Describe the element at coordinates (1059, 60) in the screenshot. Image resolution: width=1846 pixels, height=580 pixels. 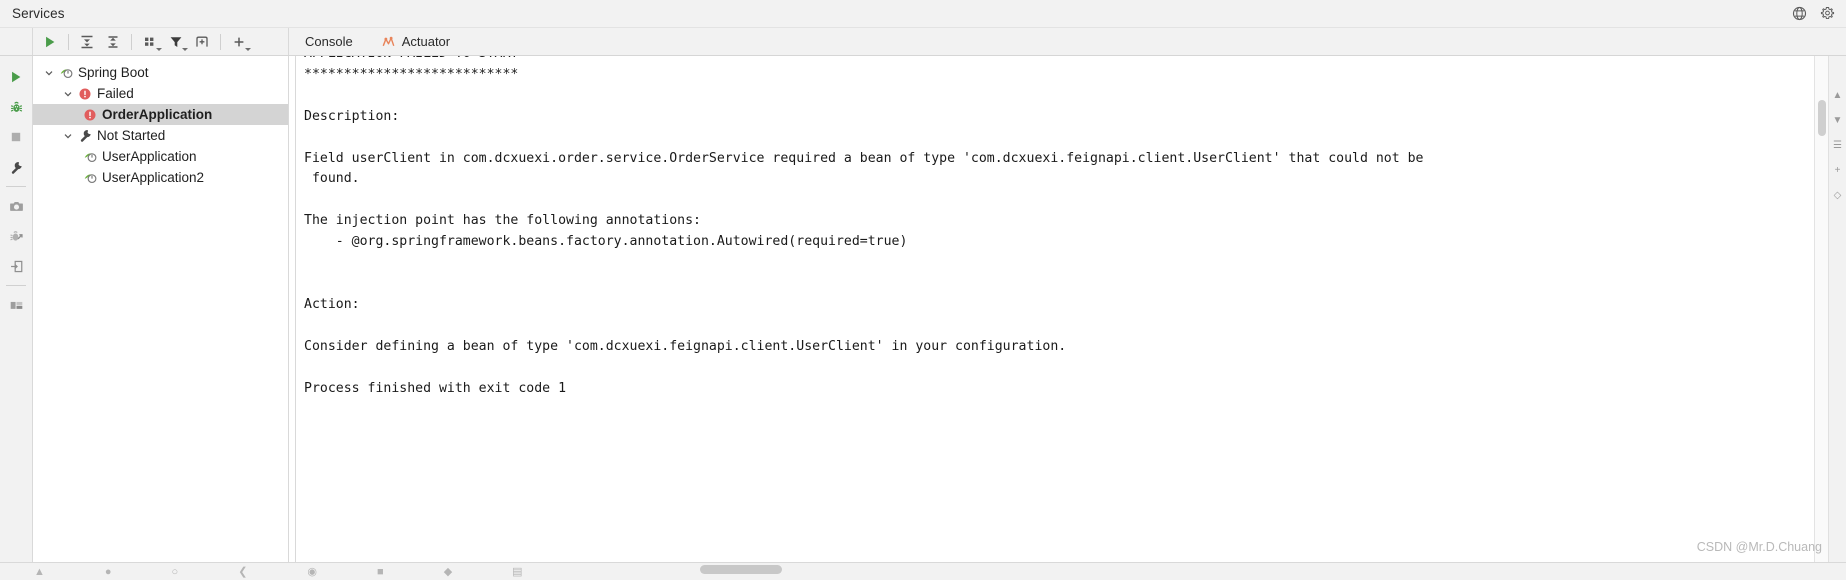
I see `console-clipped-top-line: APPLICATION FAILED TO START` at that location.